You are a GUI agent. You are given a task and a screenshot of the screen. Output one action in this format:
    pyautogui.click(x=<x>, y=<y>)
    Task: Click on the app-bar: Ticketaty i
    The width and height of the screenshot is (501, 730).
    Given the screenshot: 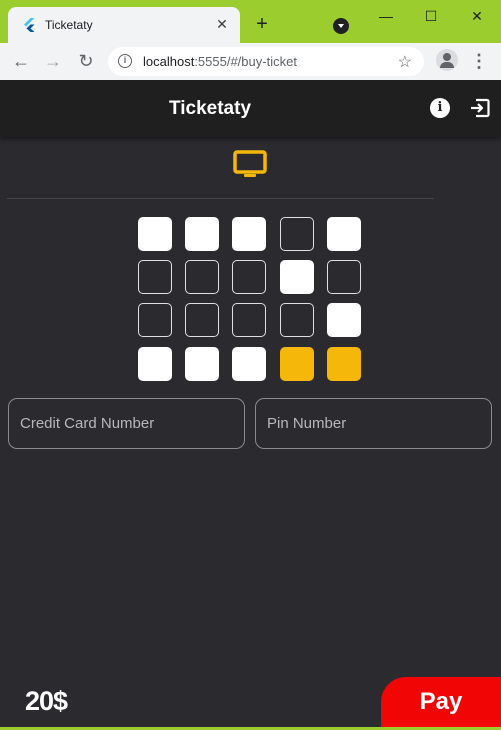 What is the action you would take?
    pyautogui.click(x=250, y=108)
    